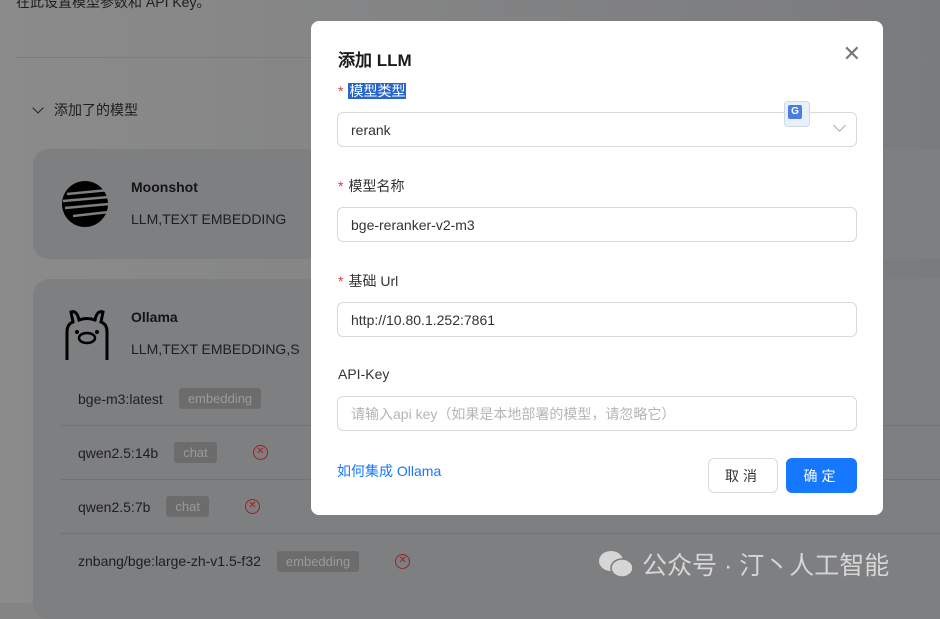 The width and height of the screenshot is (940, 619). Describe the element at coordinates (154, 317) in the screenshot. I see `provider-name: Ollama` at that location.